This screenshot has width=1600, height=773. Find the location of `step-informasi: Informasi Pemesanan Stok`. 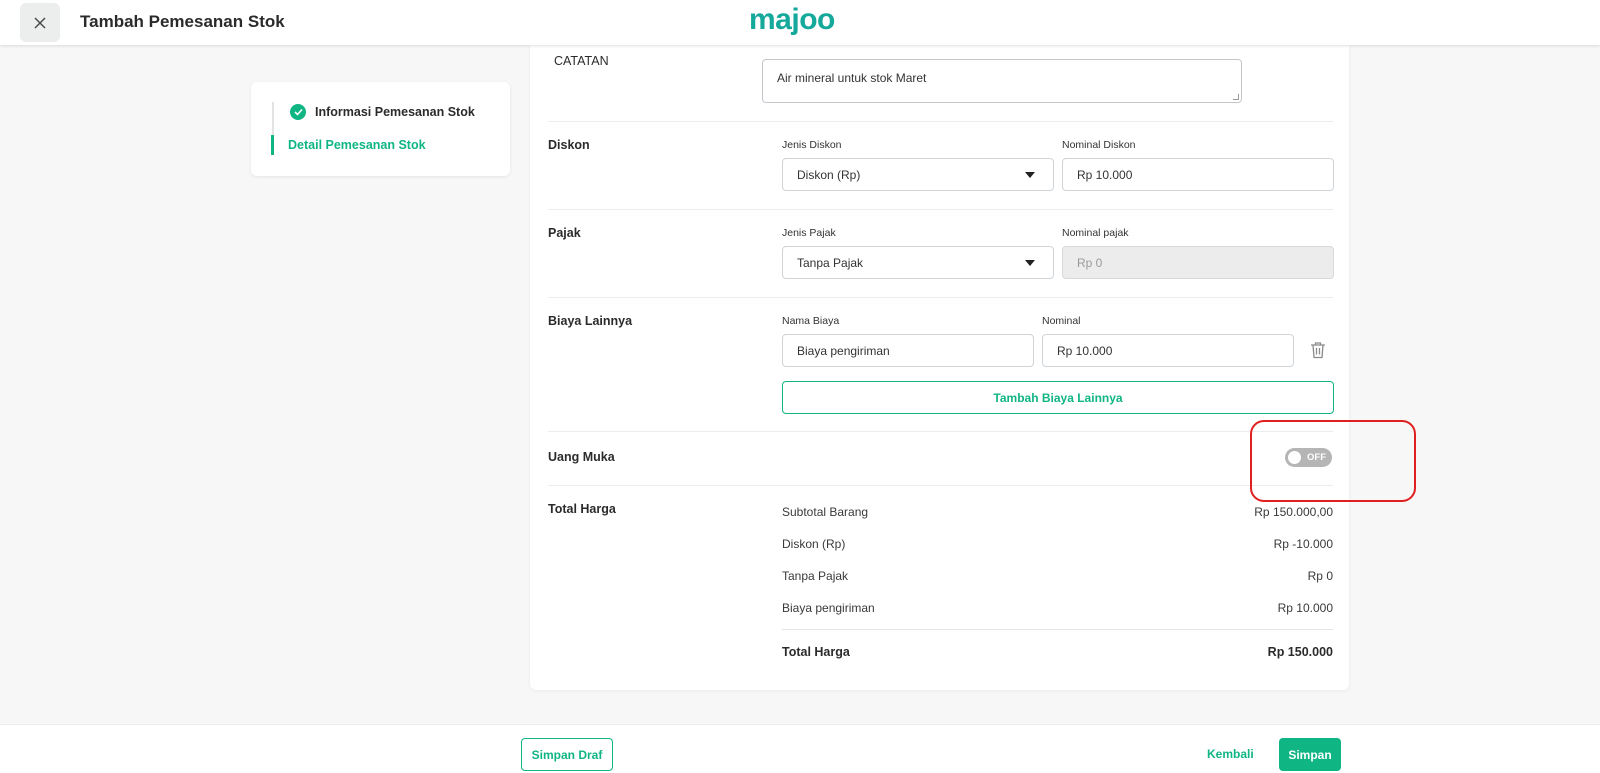

step-informasi: Informasi Pemesanan Stok is located at coordinates (382, 112).